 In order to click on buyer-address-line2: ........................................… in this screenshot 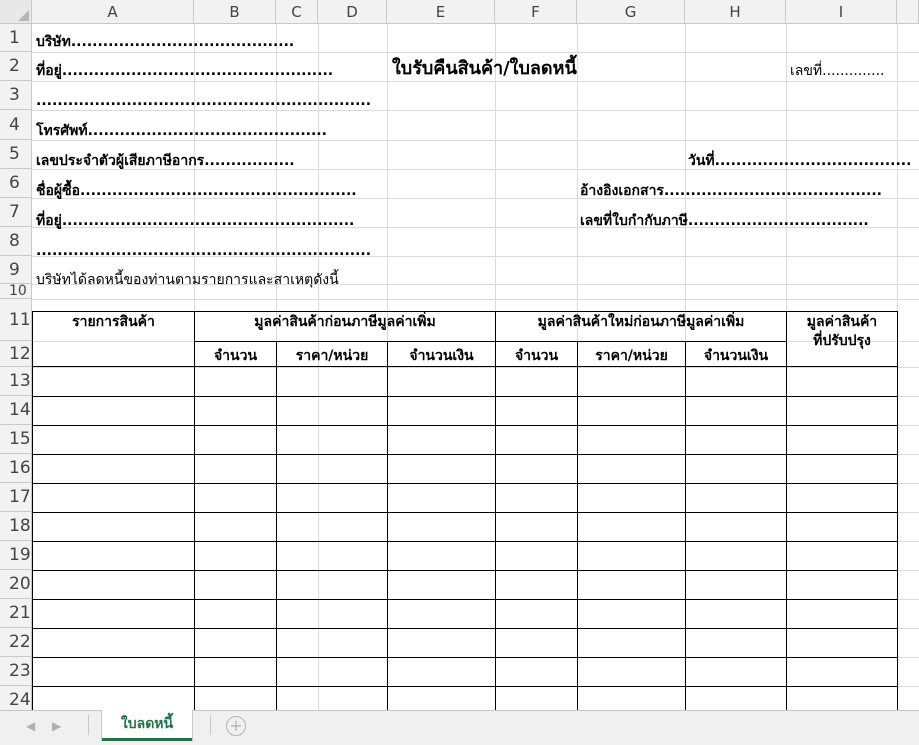, I will do `click(204, 251)`.